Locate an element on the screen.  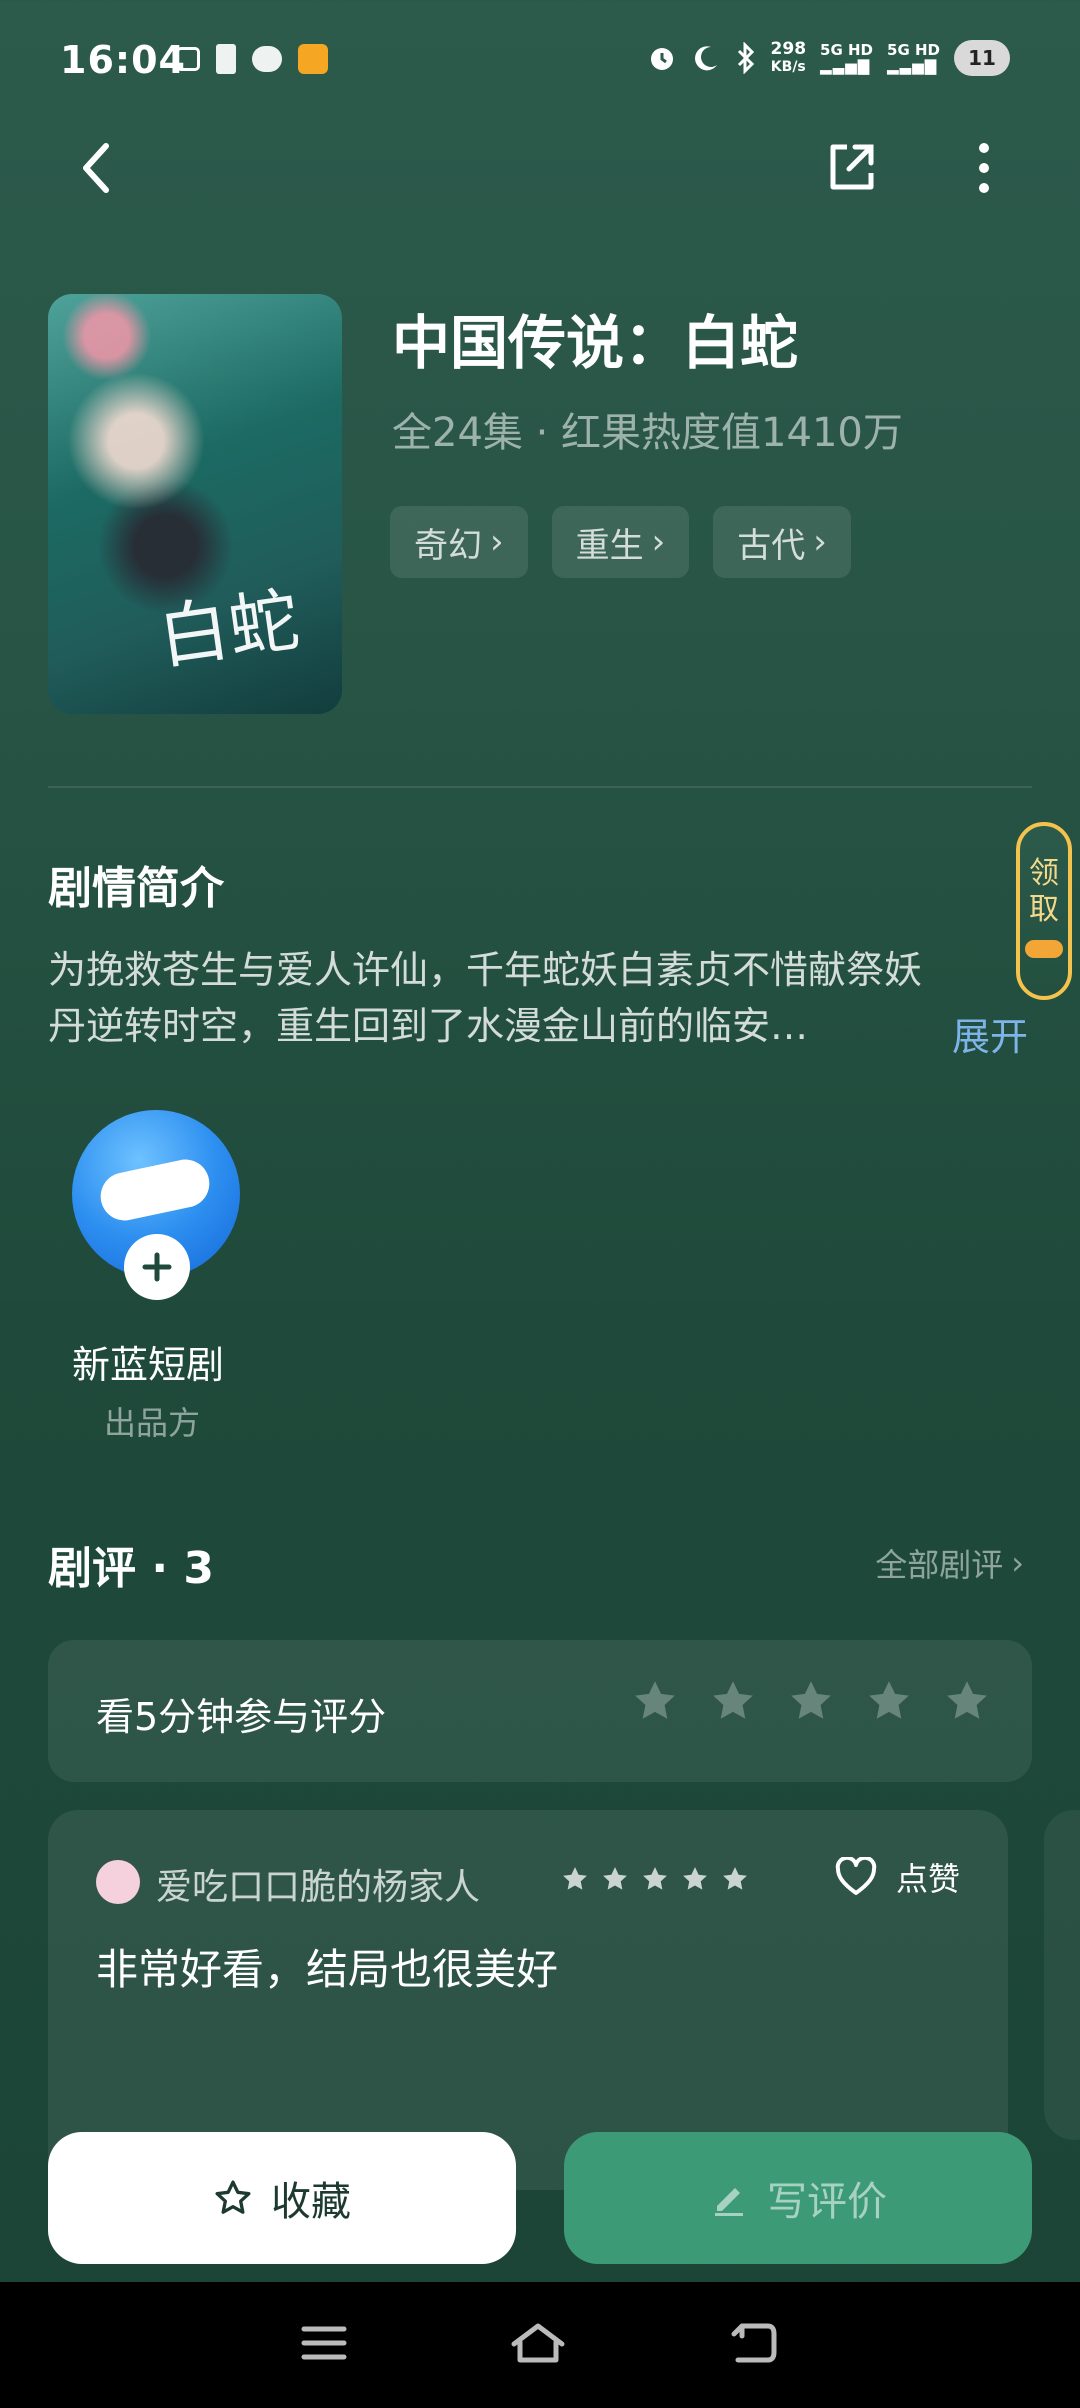
coin-icon is located at coordinates (1044, 949).